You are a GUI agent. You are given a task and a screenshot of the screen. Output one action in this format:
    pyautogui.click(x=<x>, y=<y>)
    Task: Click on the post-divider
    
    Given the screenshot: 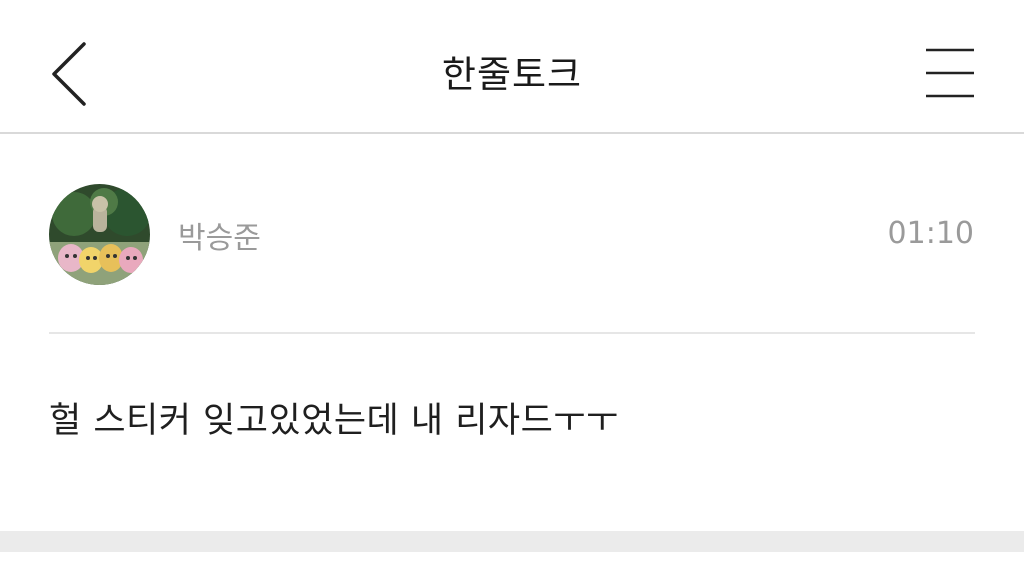 What is the action you would take?
    pyautogui.click(x=512, y=333)
    